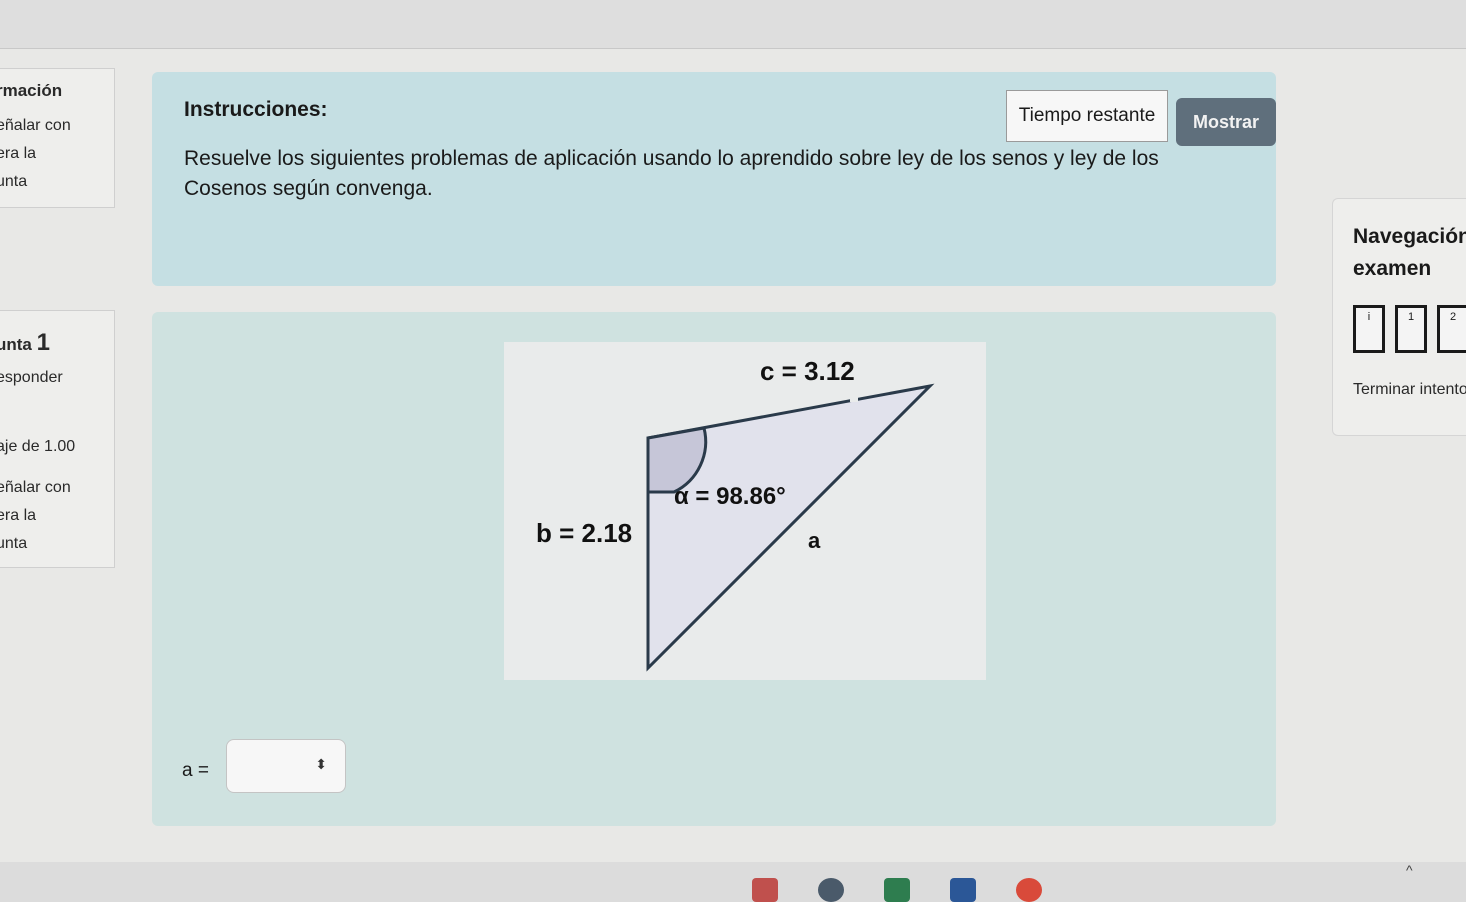 This screenshot has height=902, width=1466. I want to click on chrome-icon, so click(1029, 890).